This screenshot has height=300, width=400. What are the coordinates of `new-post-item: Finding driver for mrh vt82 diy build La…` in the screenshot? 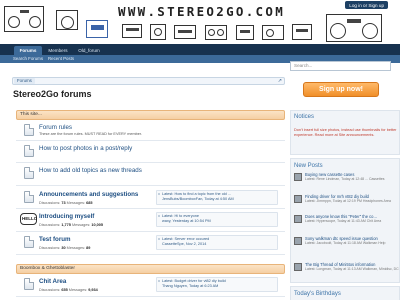 It's located at (346, 201).